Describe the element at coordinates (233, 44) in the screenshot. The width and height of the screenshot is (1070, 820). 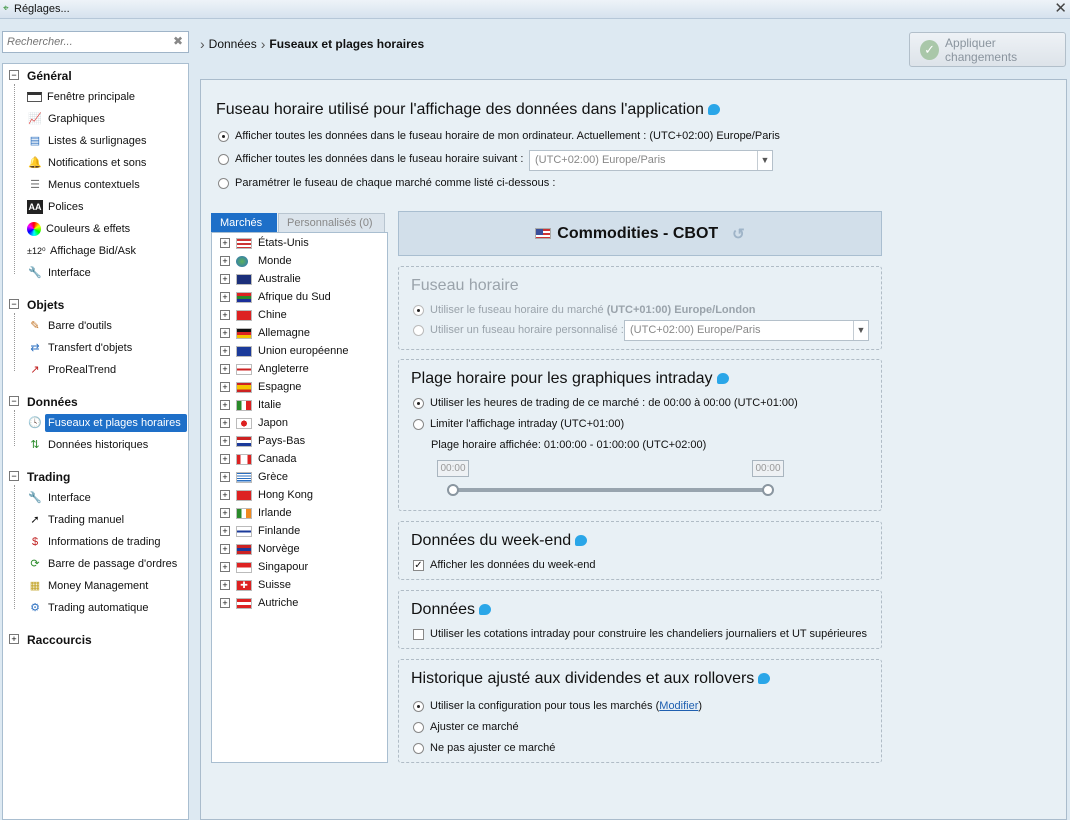
I see `breadcrumb-parent: Données` at that location.